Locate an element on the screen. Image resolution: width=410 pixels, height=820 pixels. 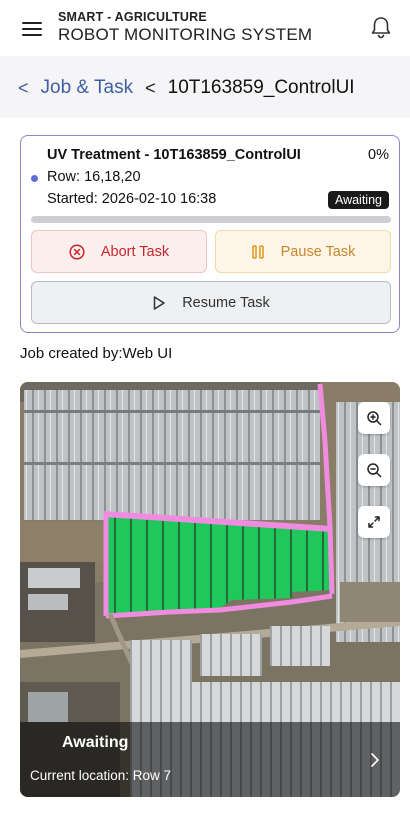
status-dot-icon is located at coordinates (34, 178).